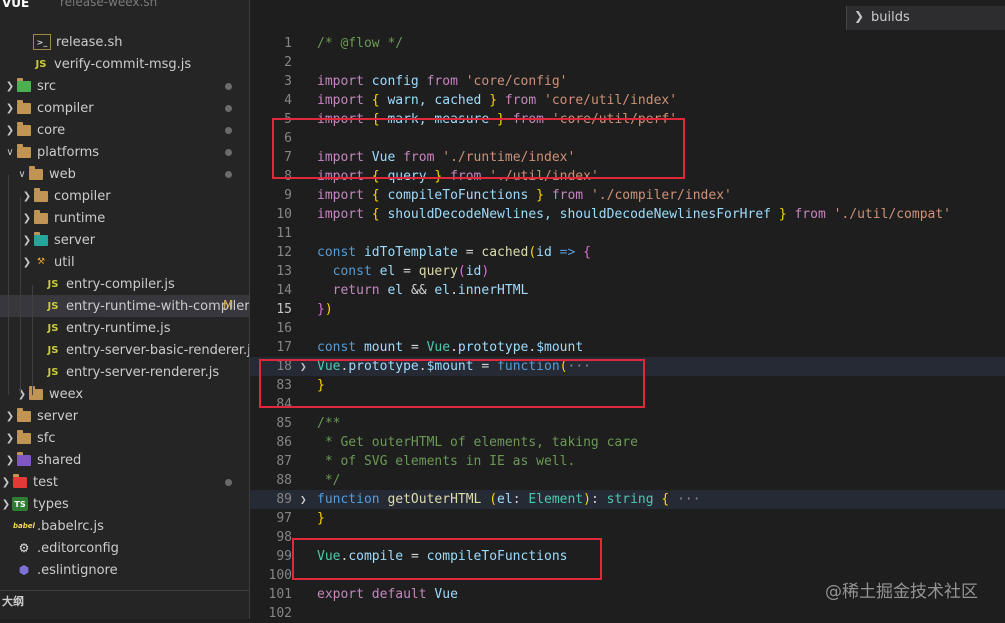  Describe the element at coordinates (124, 306) in the screenshot. I see `sidebar-item-entry-runtime-with-compiler-js: JS entry-runtime-with-compiler.js M` at that location.